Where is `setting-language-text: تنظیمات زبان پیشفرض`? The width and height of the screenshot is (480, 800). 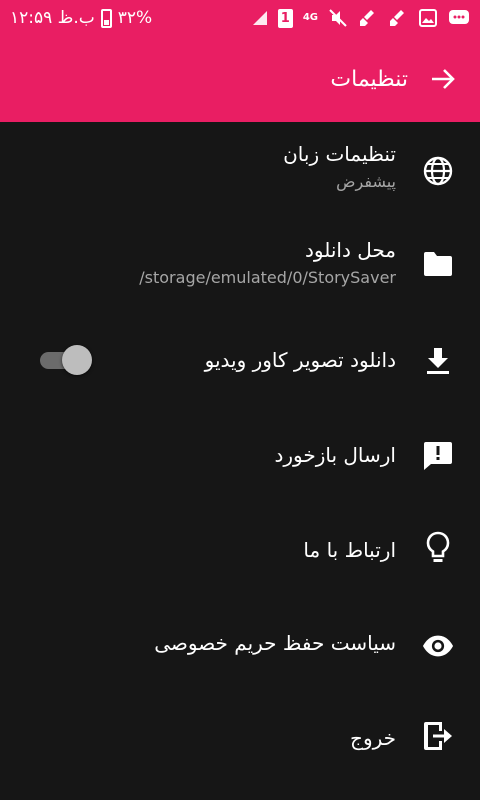 setting-language-text: تنظیمات زبان پیشفرض is located at coordinates (339, 166).